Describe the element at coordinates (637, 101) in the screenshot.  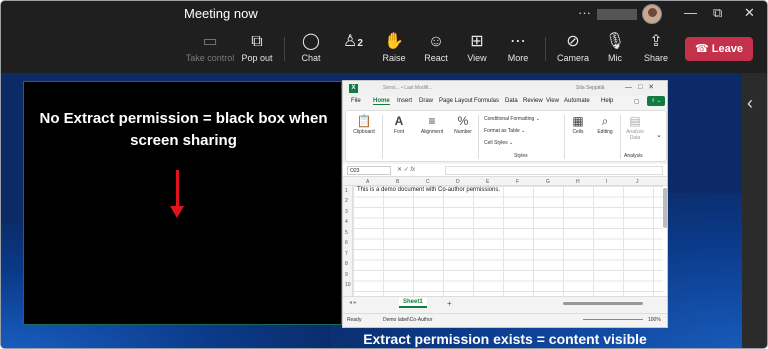
I see `comments-icon: ▢` at that location.